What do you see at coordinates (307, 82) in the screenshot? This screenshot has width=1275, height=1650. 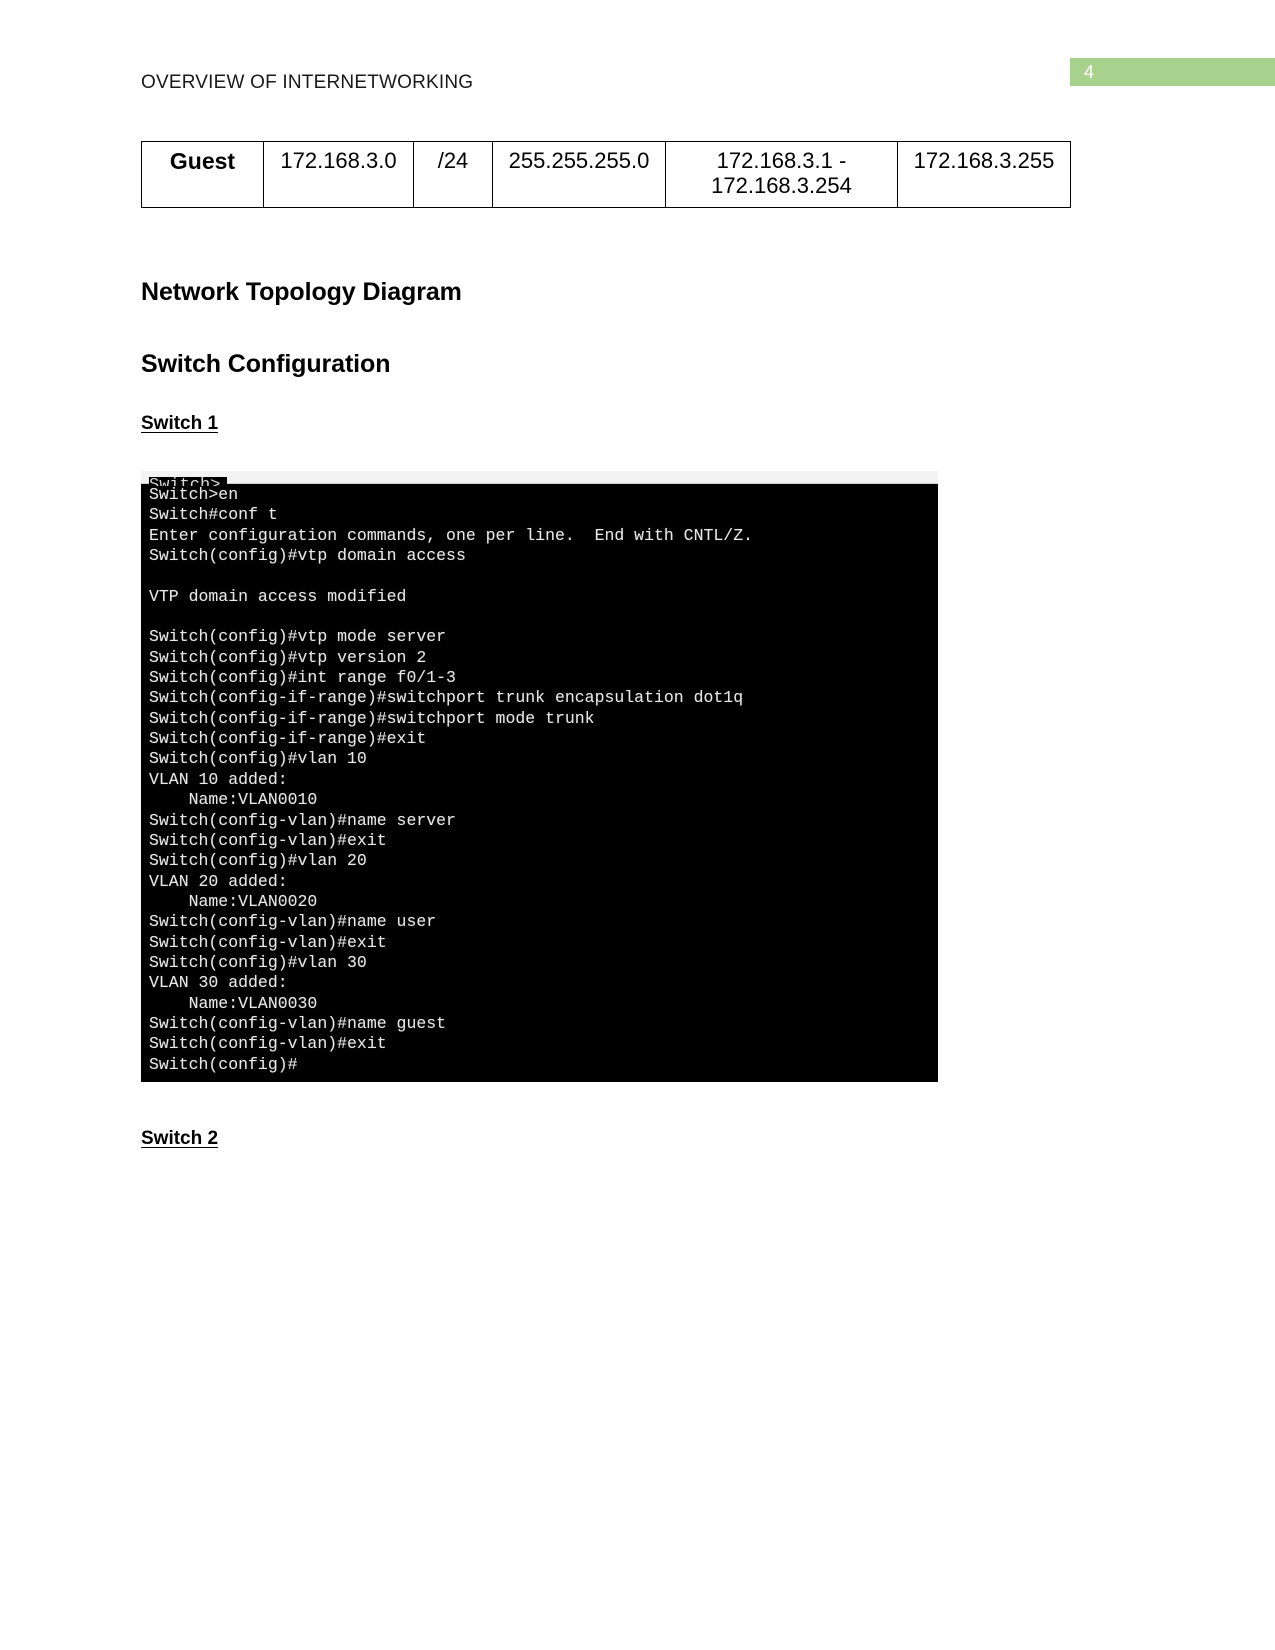 I see `document-running-header: OVERVIEW OF INTERNETWORKING` at bounding box center [307, 82].